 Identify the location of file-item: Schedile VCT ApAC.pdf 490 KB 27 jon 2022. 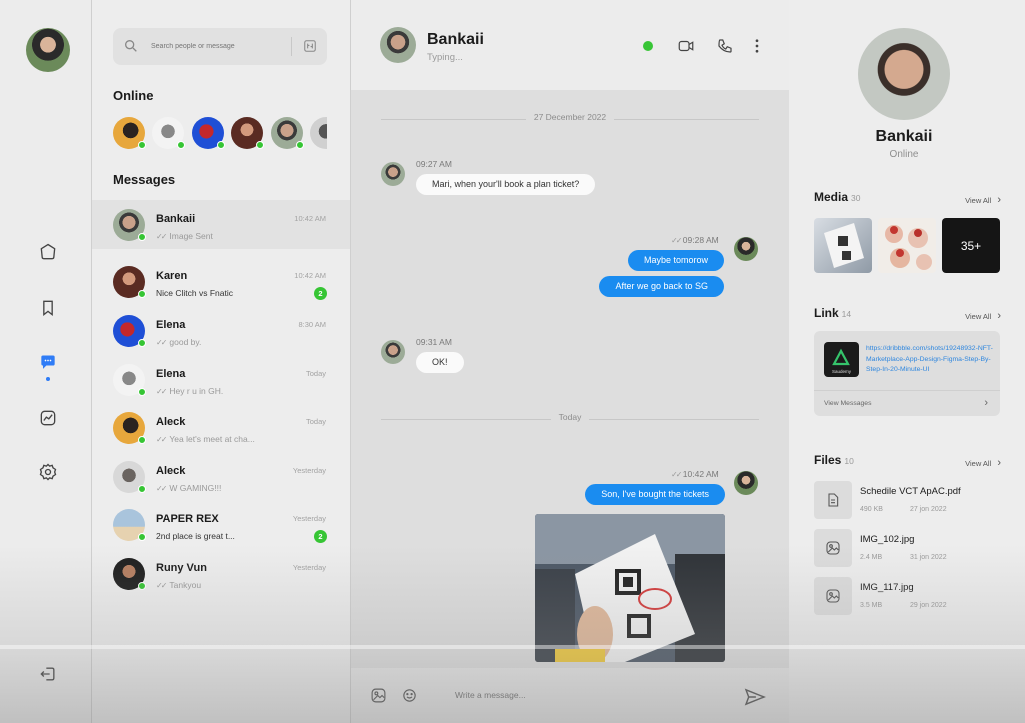
(909, 501).